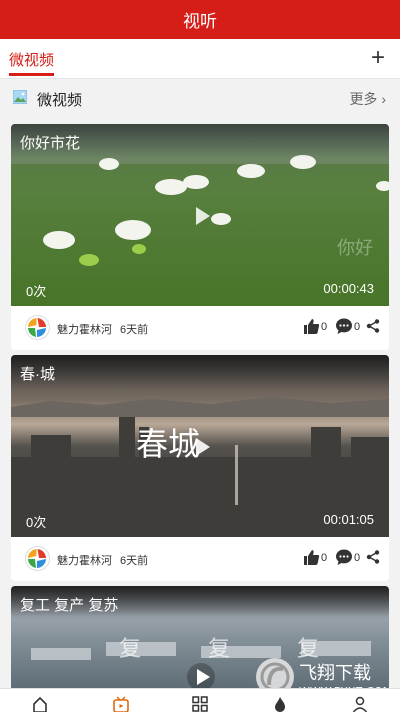  I want to click on fire-icon, so click(280, 704).